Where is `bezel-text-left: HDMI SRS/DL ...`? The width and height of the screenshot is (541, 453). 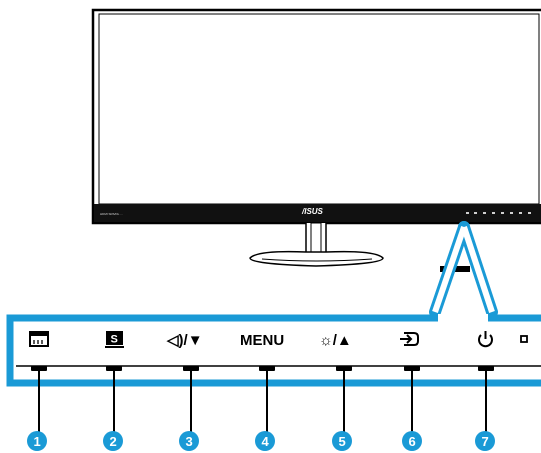 bezel-text-left: HDMI SRS/DL ... is located at coordinates (111, 214).